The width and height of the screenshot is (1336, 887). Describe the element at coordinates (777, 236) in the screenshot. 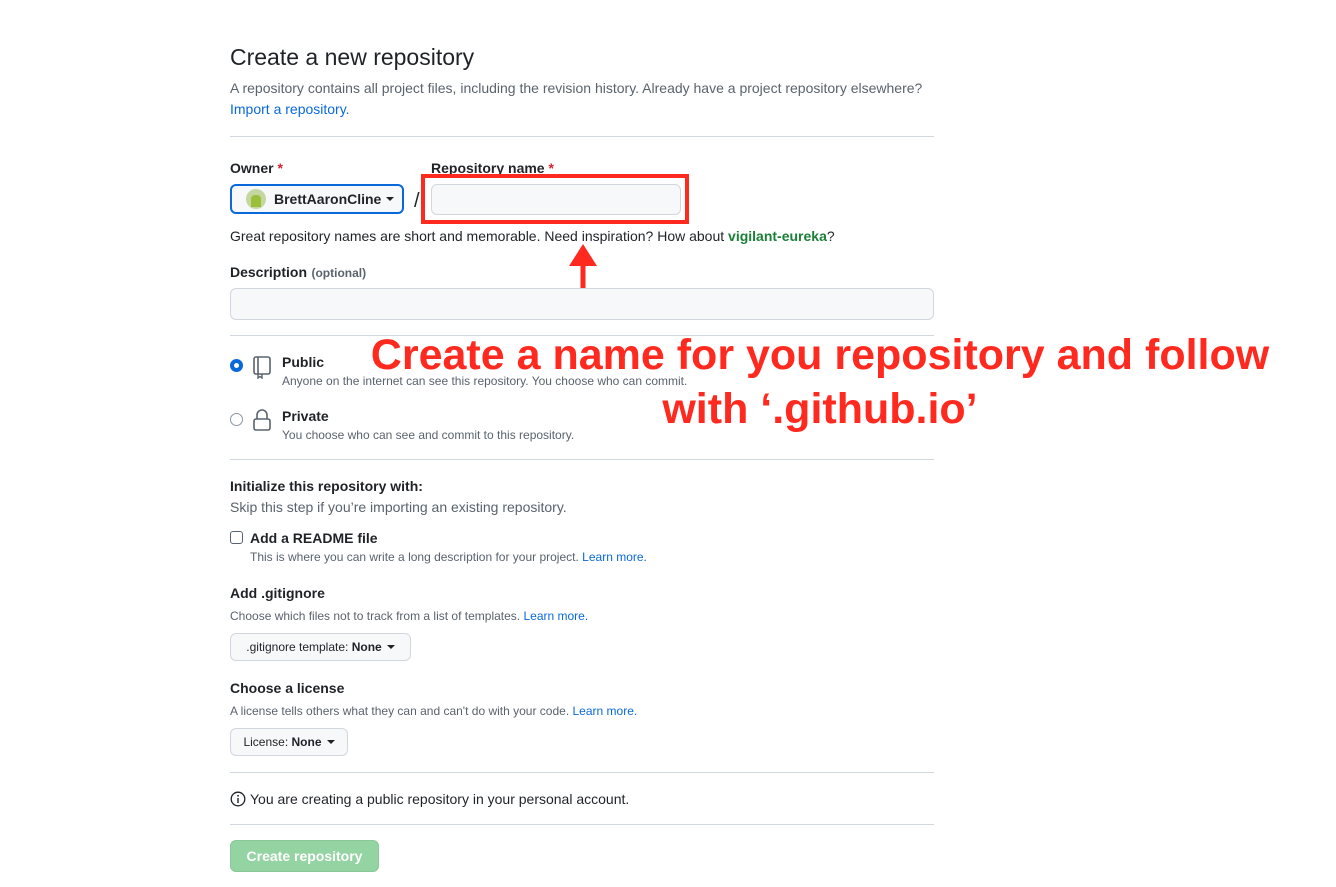

I see `suggestion-link: vigilant-eureka` at that location.